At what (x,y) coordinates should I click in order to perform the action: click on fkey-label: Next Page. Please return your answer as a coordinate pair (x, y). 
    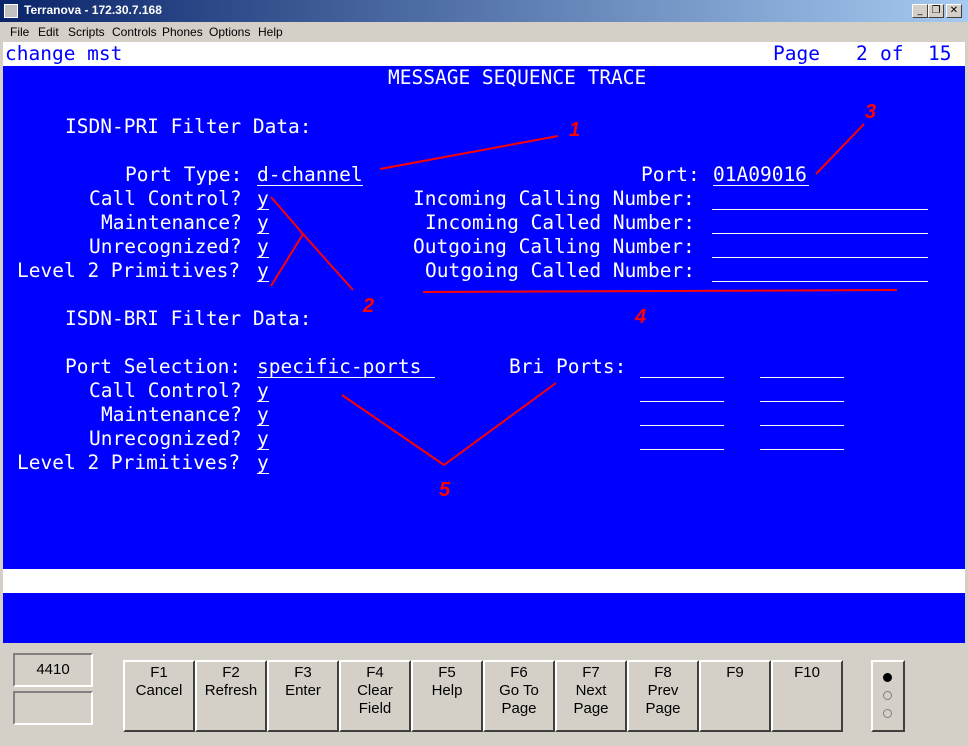
    Looking at the image, I should click on (591, 699).